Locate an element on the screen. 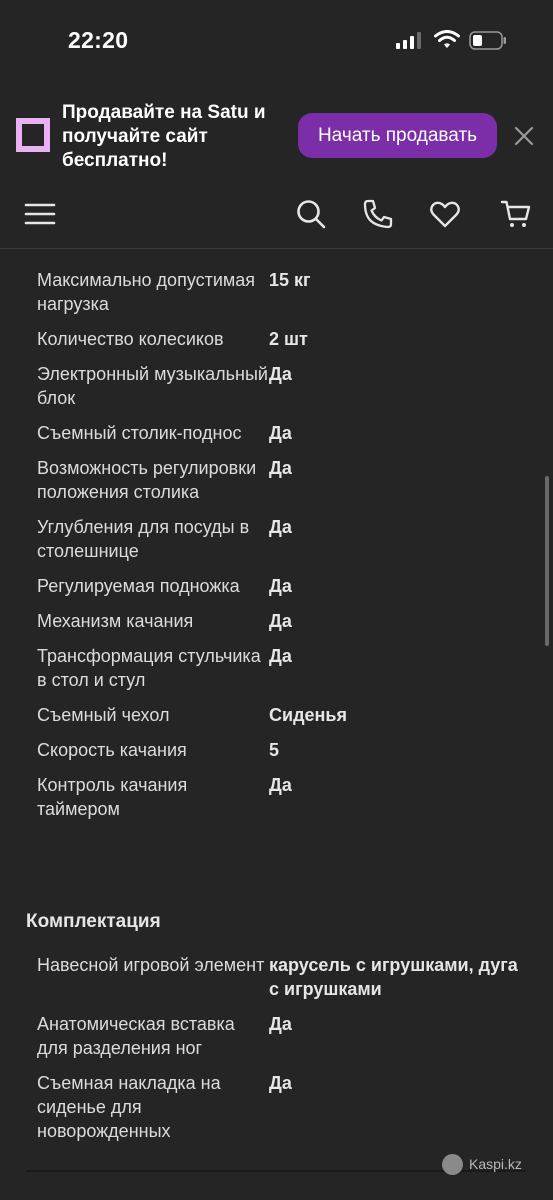 This screenshot has height=1200, width=553. spec-value: карусель с игрушками, дуга с игрушками is located at coordinates (393, 977).